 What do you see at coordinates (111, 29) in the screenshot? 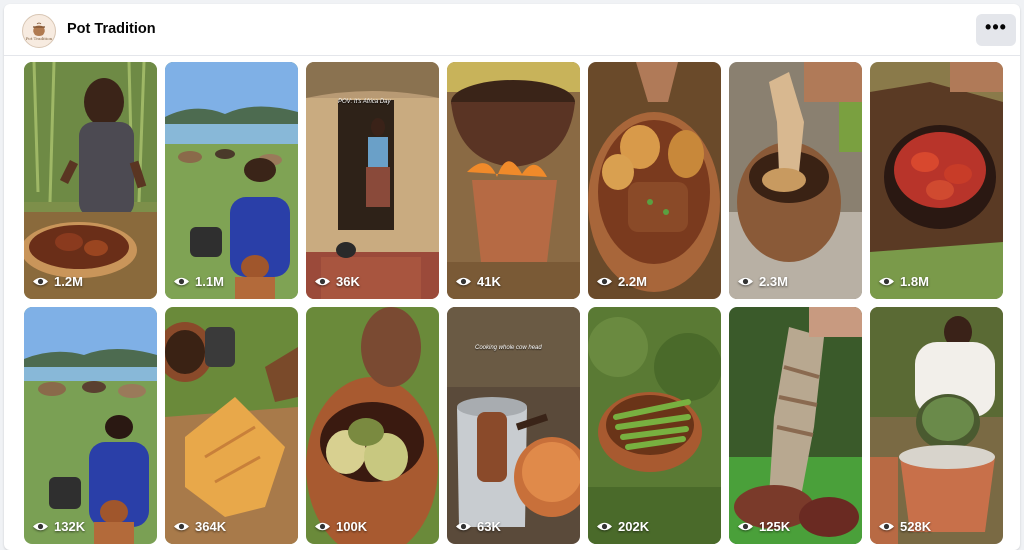
I see `page-name: Pot Tradition` at bounding box center [111, 29].